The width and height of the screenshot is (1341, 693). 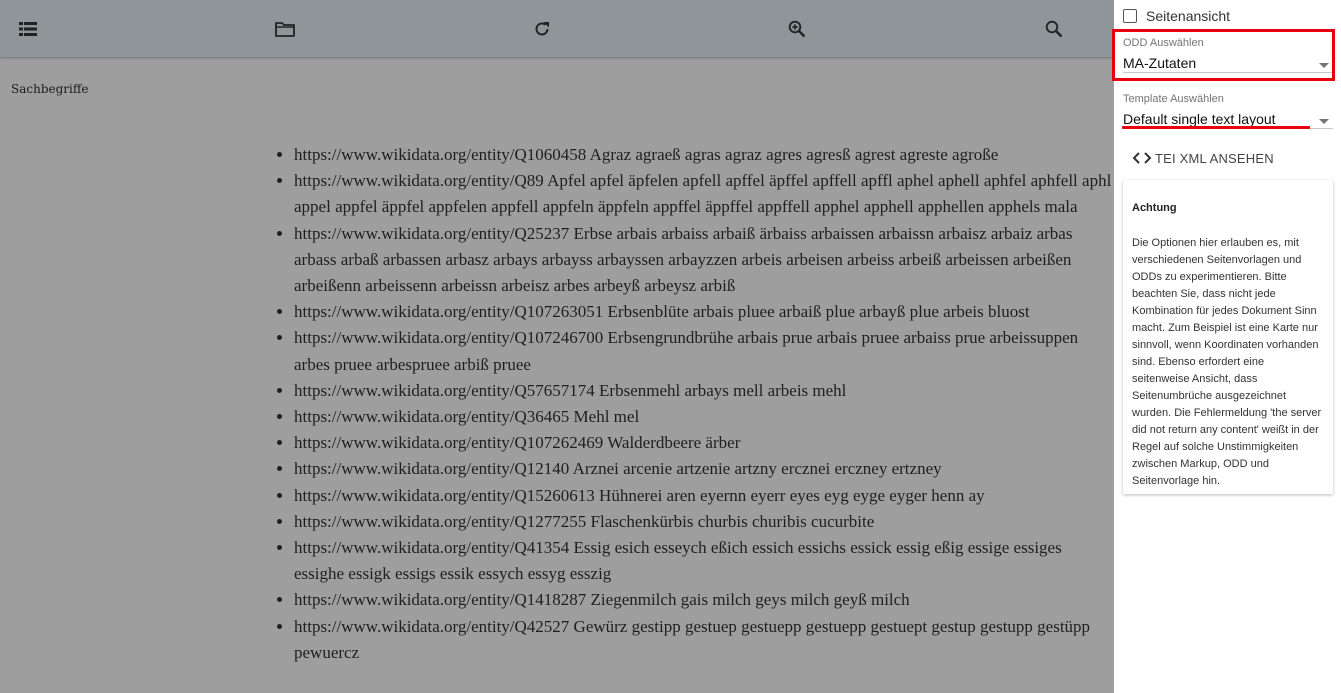 What do you see at coordinates (1142, 158) in the screenshot?
I see `code-icon` at bounding box center [1142, 158].